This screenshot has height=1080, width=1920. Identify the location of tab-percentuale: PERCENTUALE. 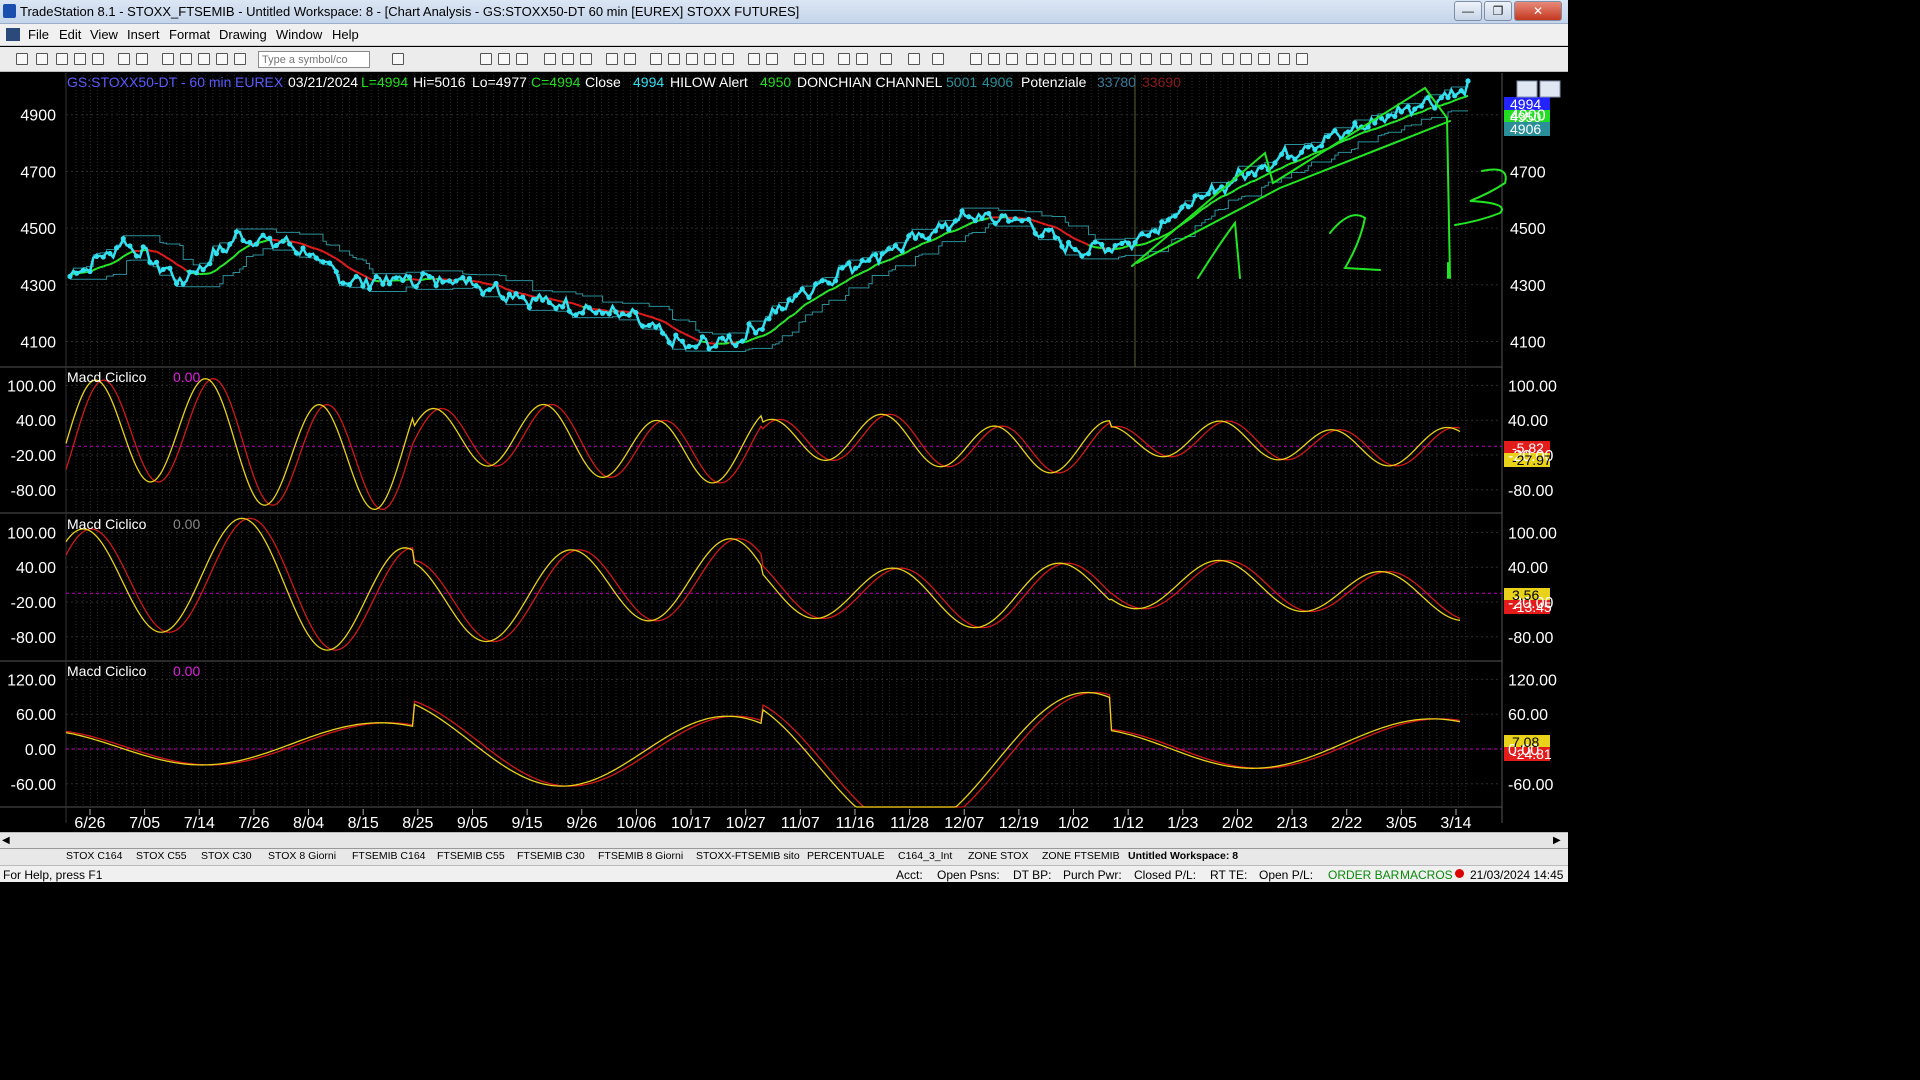
(846, 856).